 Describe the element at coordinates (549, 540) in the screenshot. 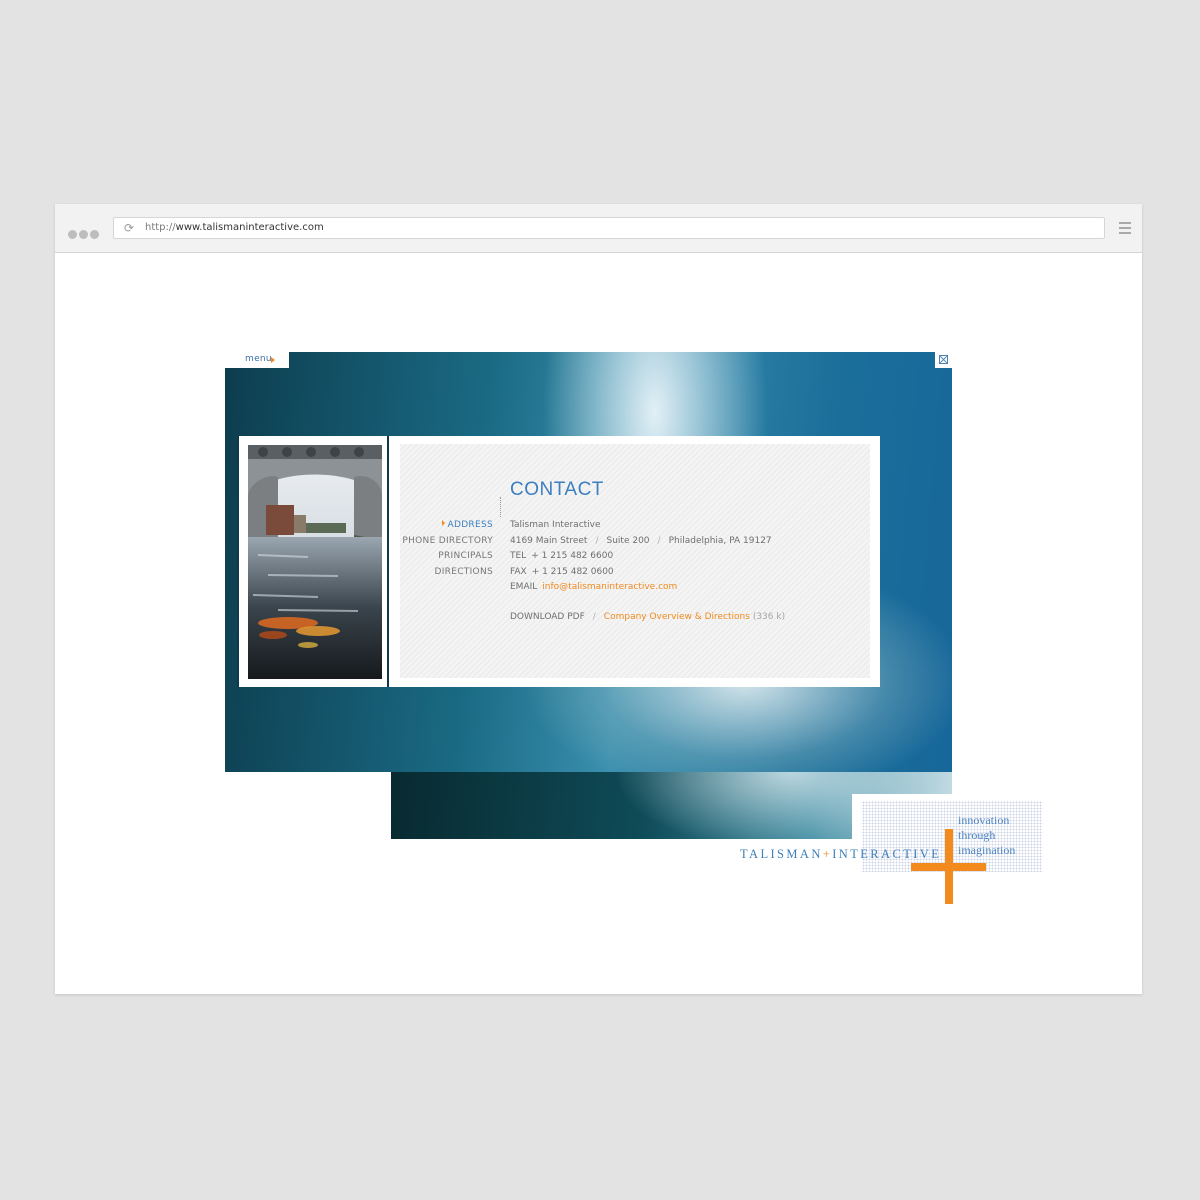

I see `street: 4169 Main Street` at that location.